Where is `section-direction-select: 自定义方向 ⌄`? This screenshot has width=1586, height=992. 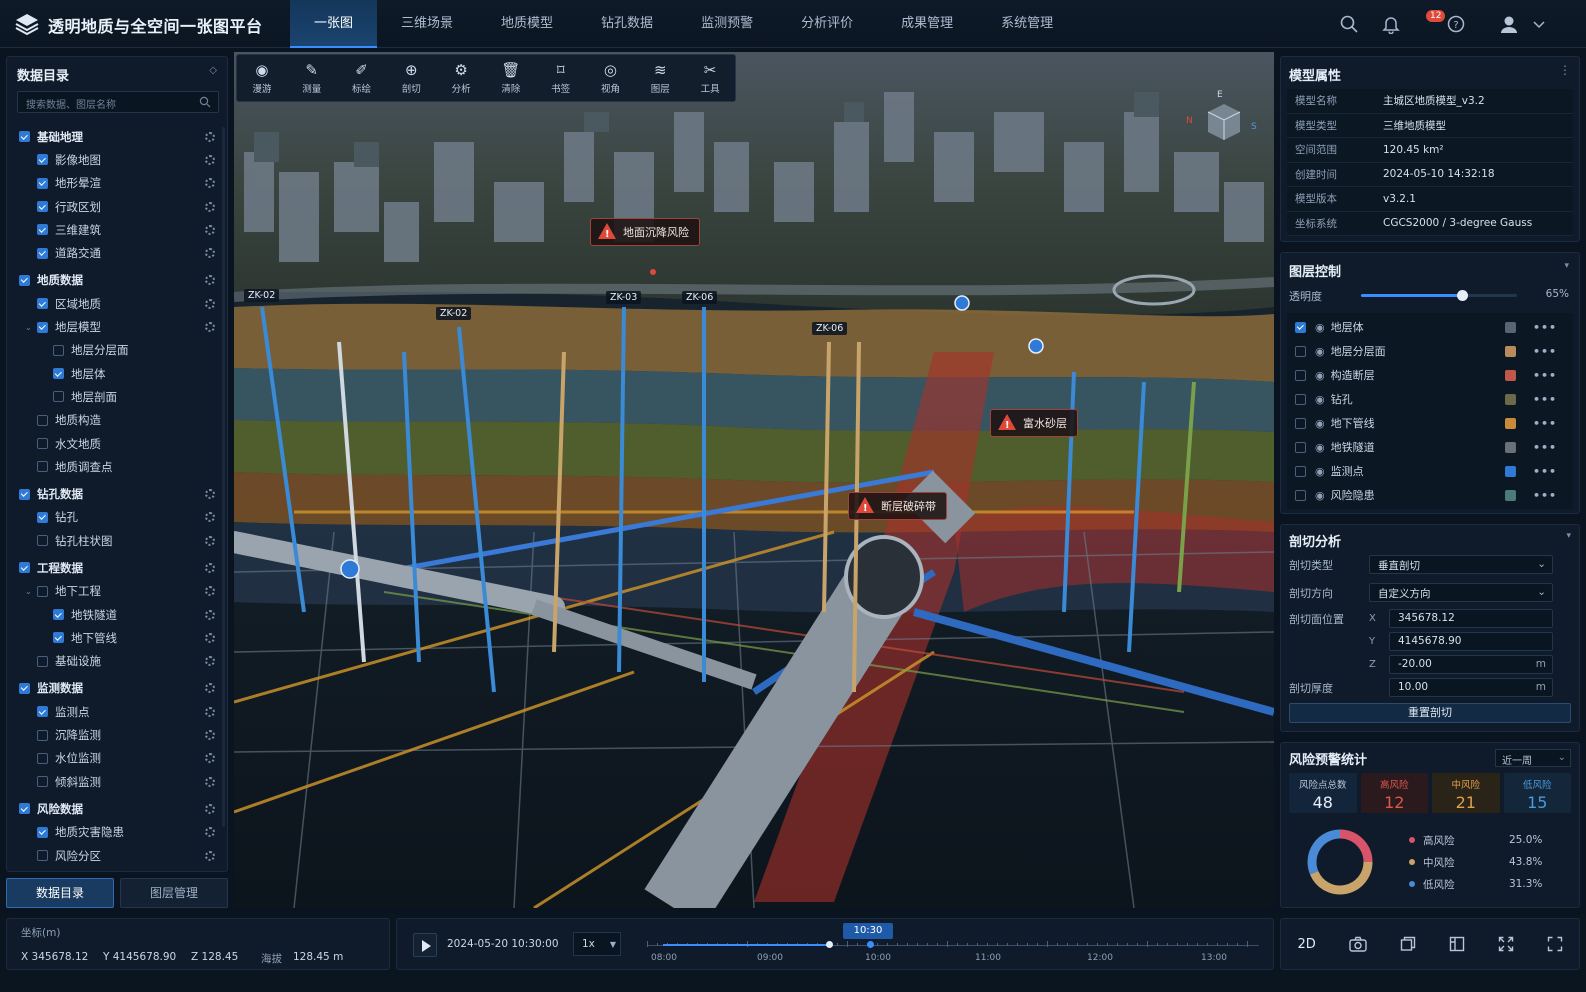
section-direction-select: 自定义方向 ⌄ is located at coordinates (1461, 592).